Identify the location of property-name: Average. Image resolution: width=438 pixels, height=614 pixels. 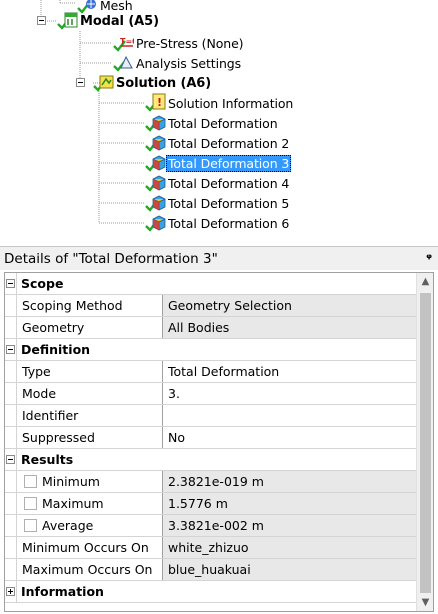
(68, 525).